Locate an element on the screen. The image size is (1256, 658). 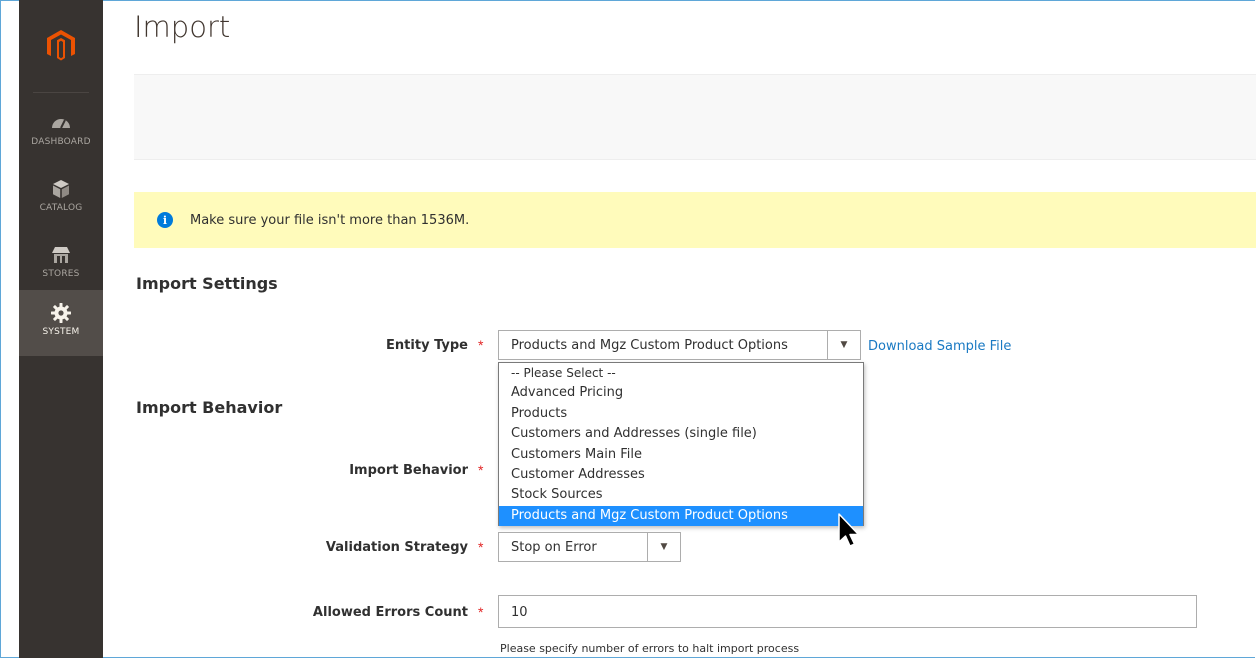
allowed-errors-input: 10 is located at coordinates (847, 611).